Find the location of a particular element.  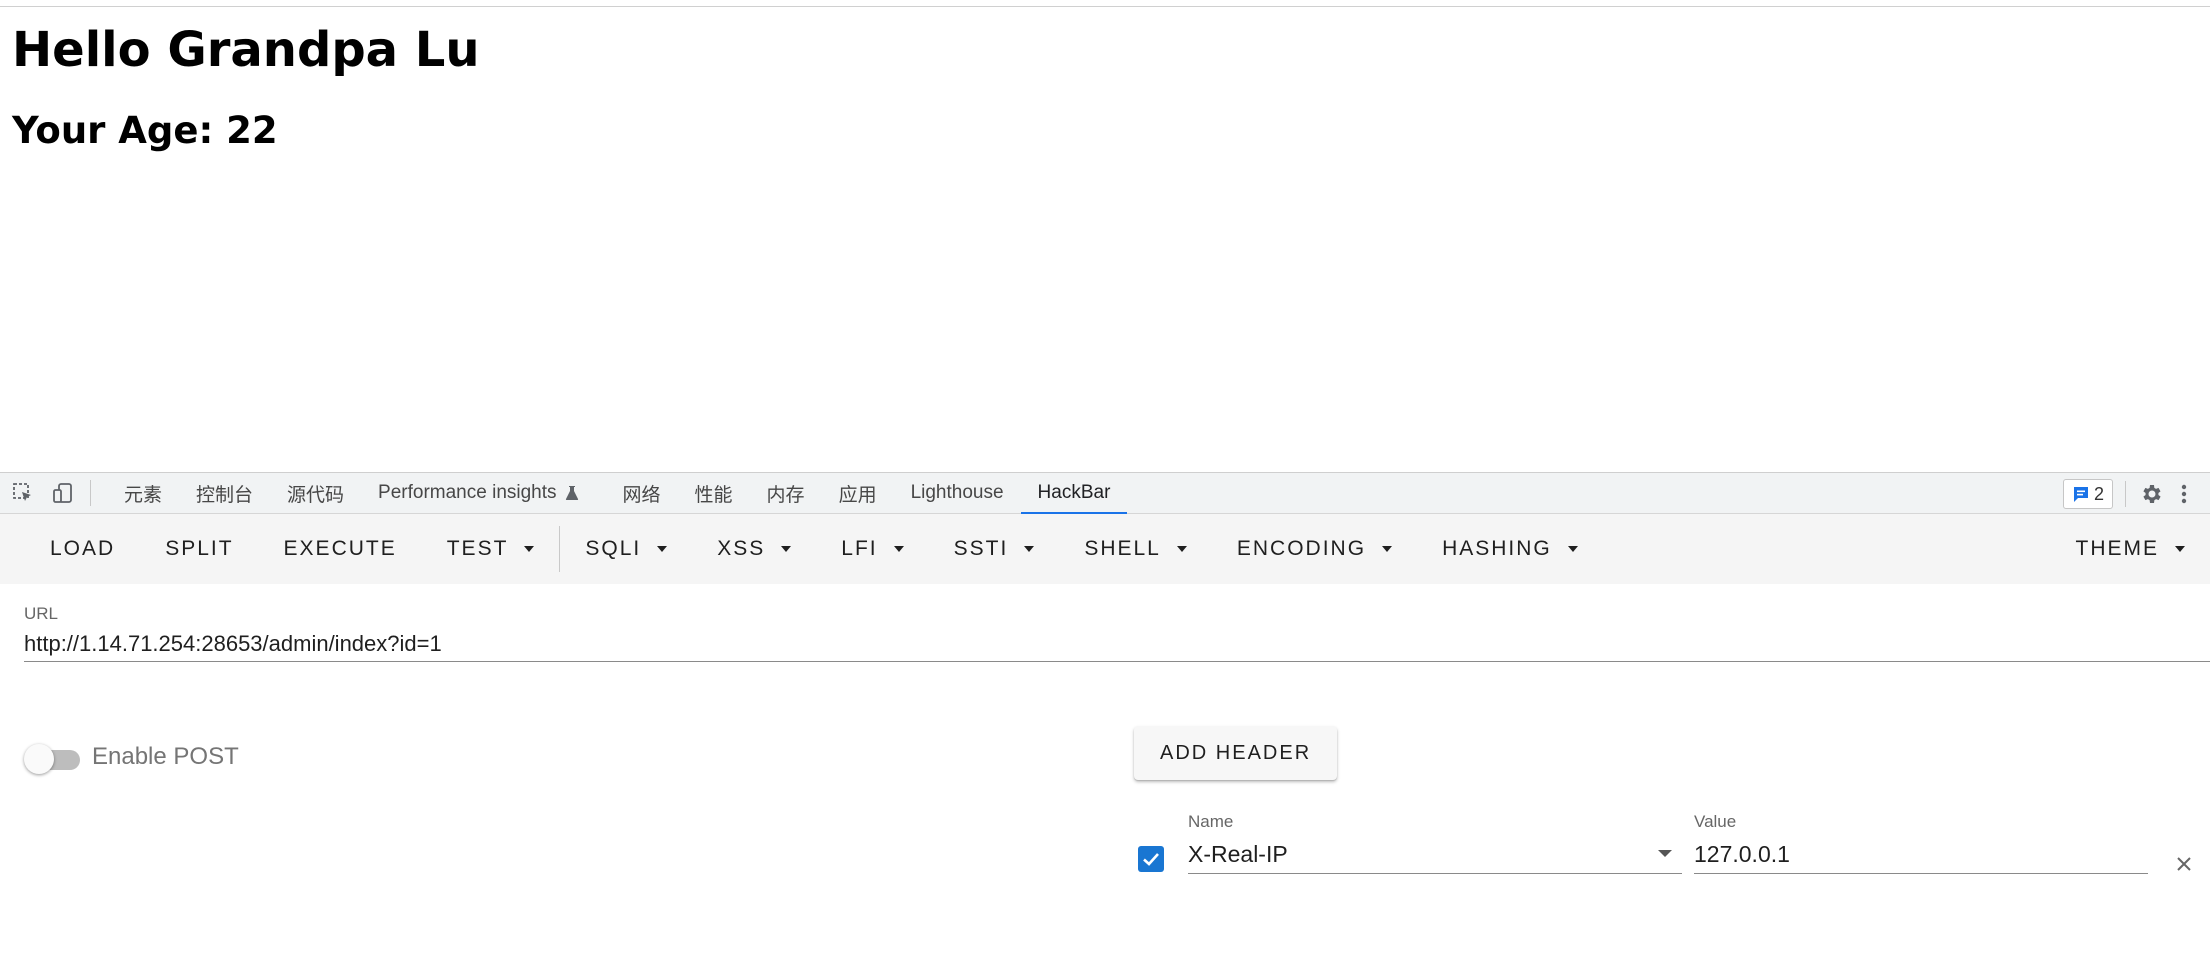

header-name-select: X-Real-IP is located at coordinates (1435, 855).